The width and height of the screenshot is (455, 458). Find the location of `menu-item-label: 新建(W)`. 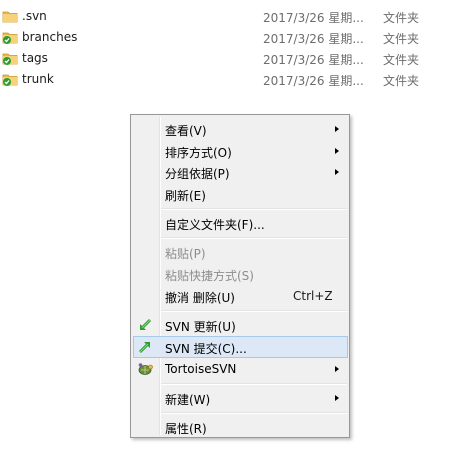

menu-item-label: 新建(W) is located at coordinates (188, 400).